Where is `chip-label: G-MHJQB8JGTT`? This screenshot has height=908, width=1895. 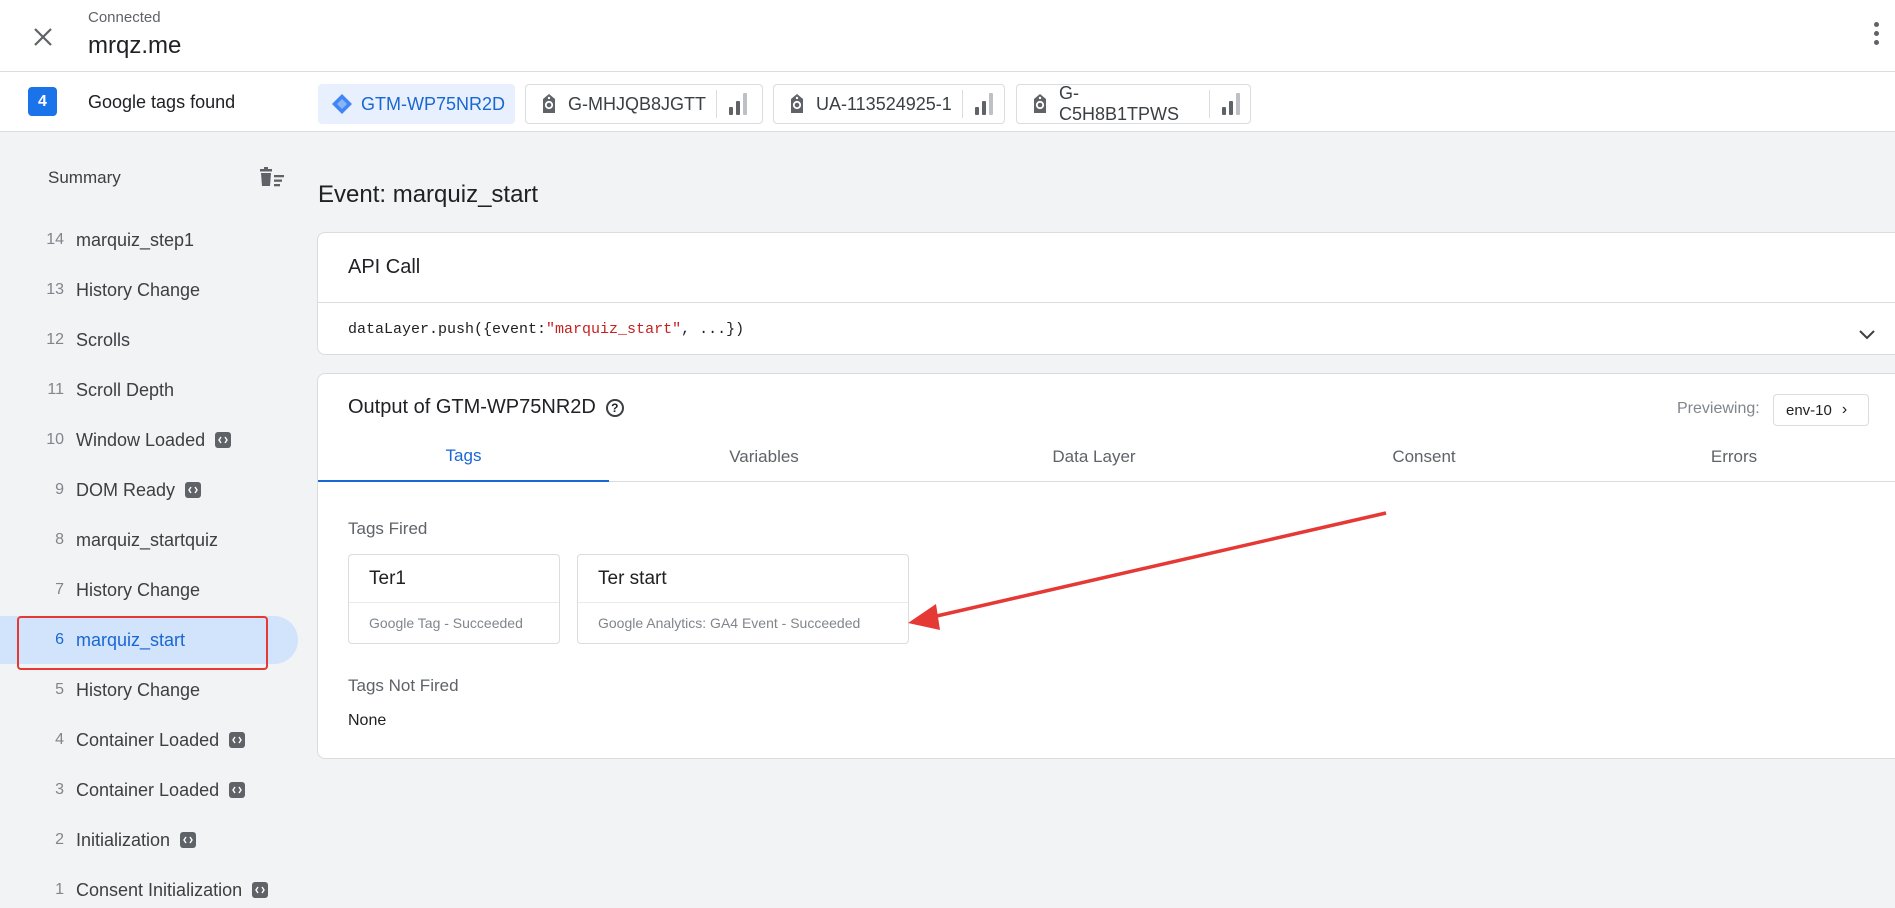 chip-label: G-MHJQB8JGTT is located at coordinates (637, 103).